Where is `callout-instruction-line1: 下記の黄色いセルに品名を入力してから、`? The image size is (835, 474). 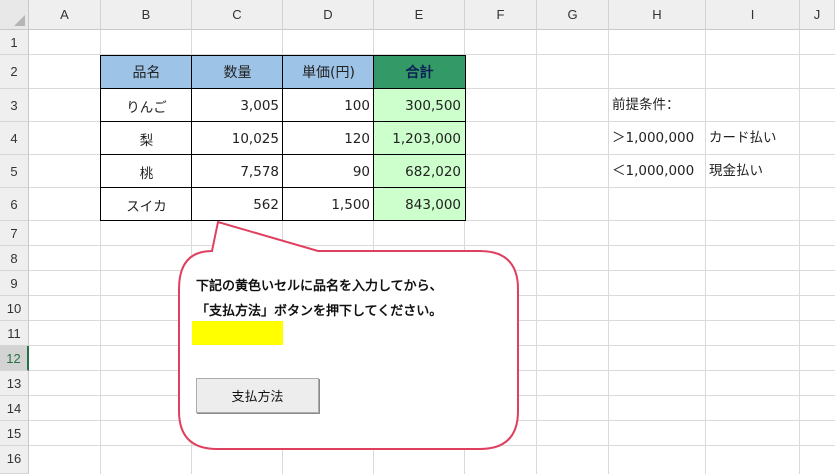
callout-instruction-line1: 下記の黄色いセルに品名を入力してから、 is located at coordinates (319, 286).